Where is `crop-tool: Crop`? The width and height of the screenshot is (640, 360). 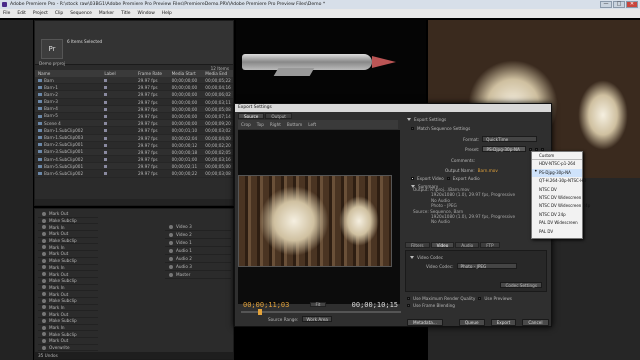 crop-tool: Crop is located at coordinates (246, 124).